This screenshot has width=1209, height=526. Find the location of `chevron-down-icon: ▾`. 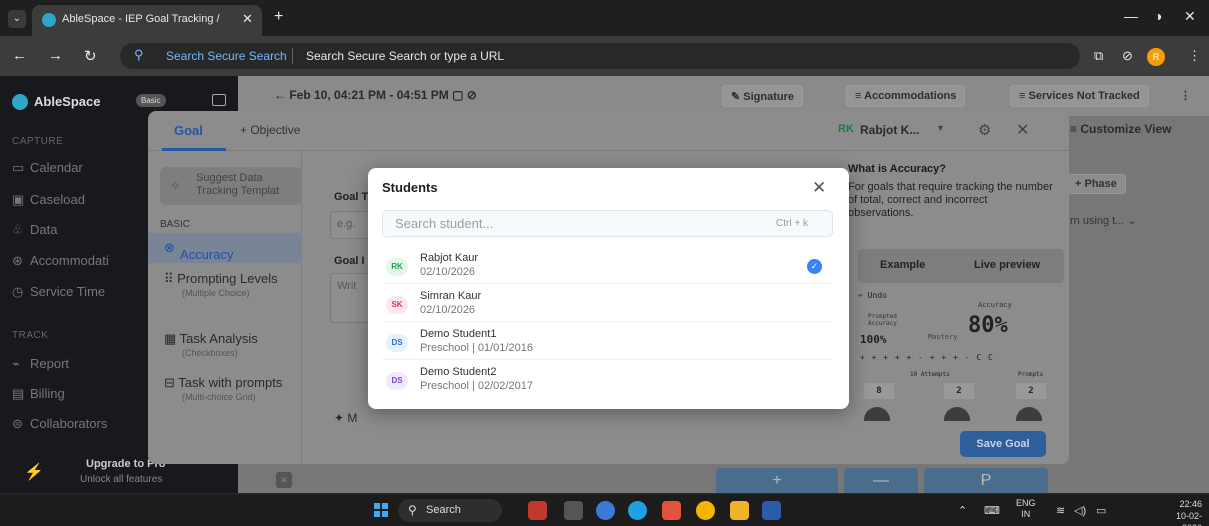

chevron-down-icon: ▾ is located at coordinates (940, 128).